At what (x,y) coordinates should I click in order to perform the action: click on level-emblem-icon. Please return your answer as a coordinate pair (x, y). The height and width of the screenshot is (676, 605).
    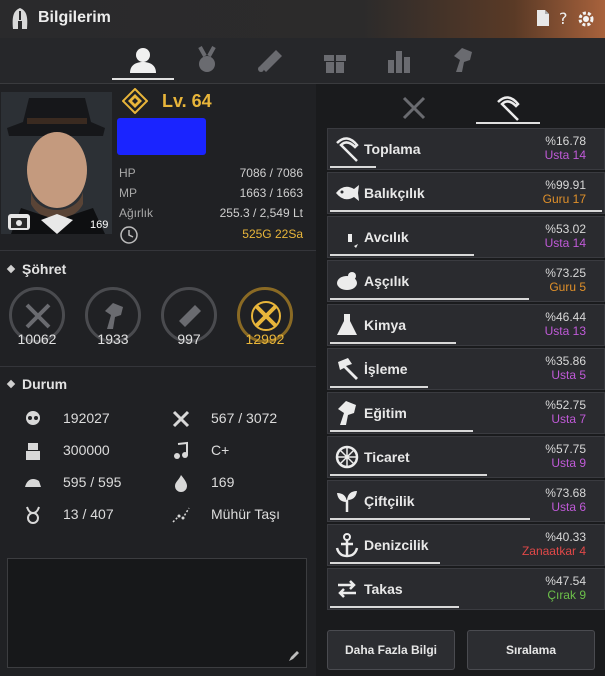
    Looking at the image, I should click on (135, 101).